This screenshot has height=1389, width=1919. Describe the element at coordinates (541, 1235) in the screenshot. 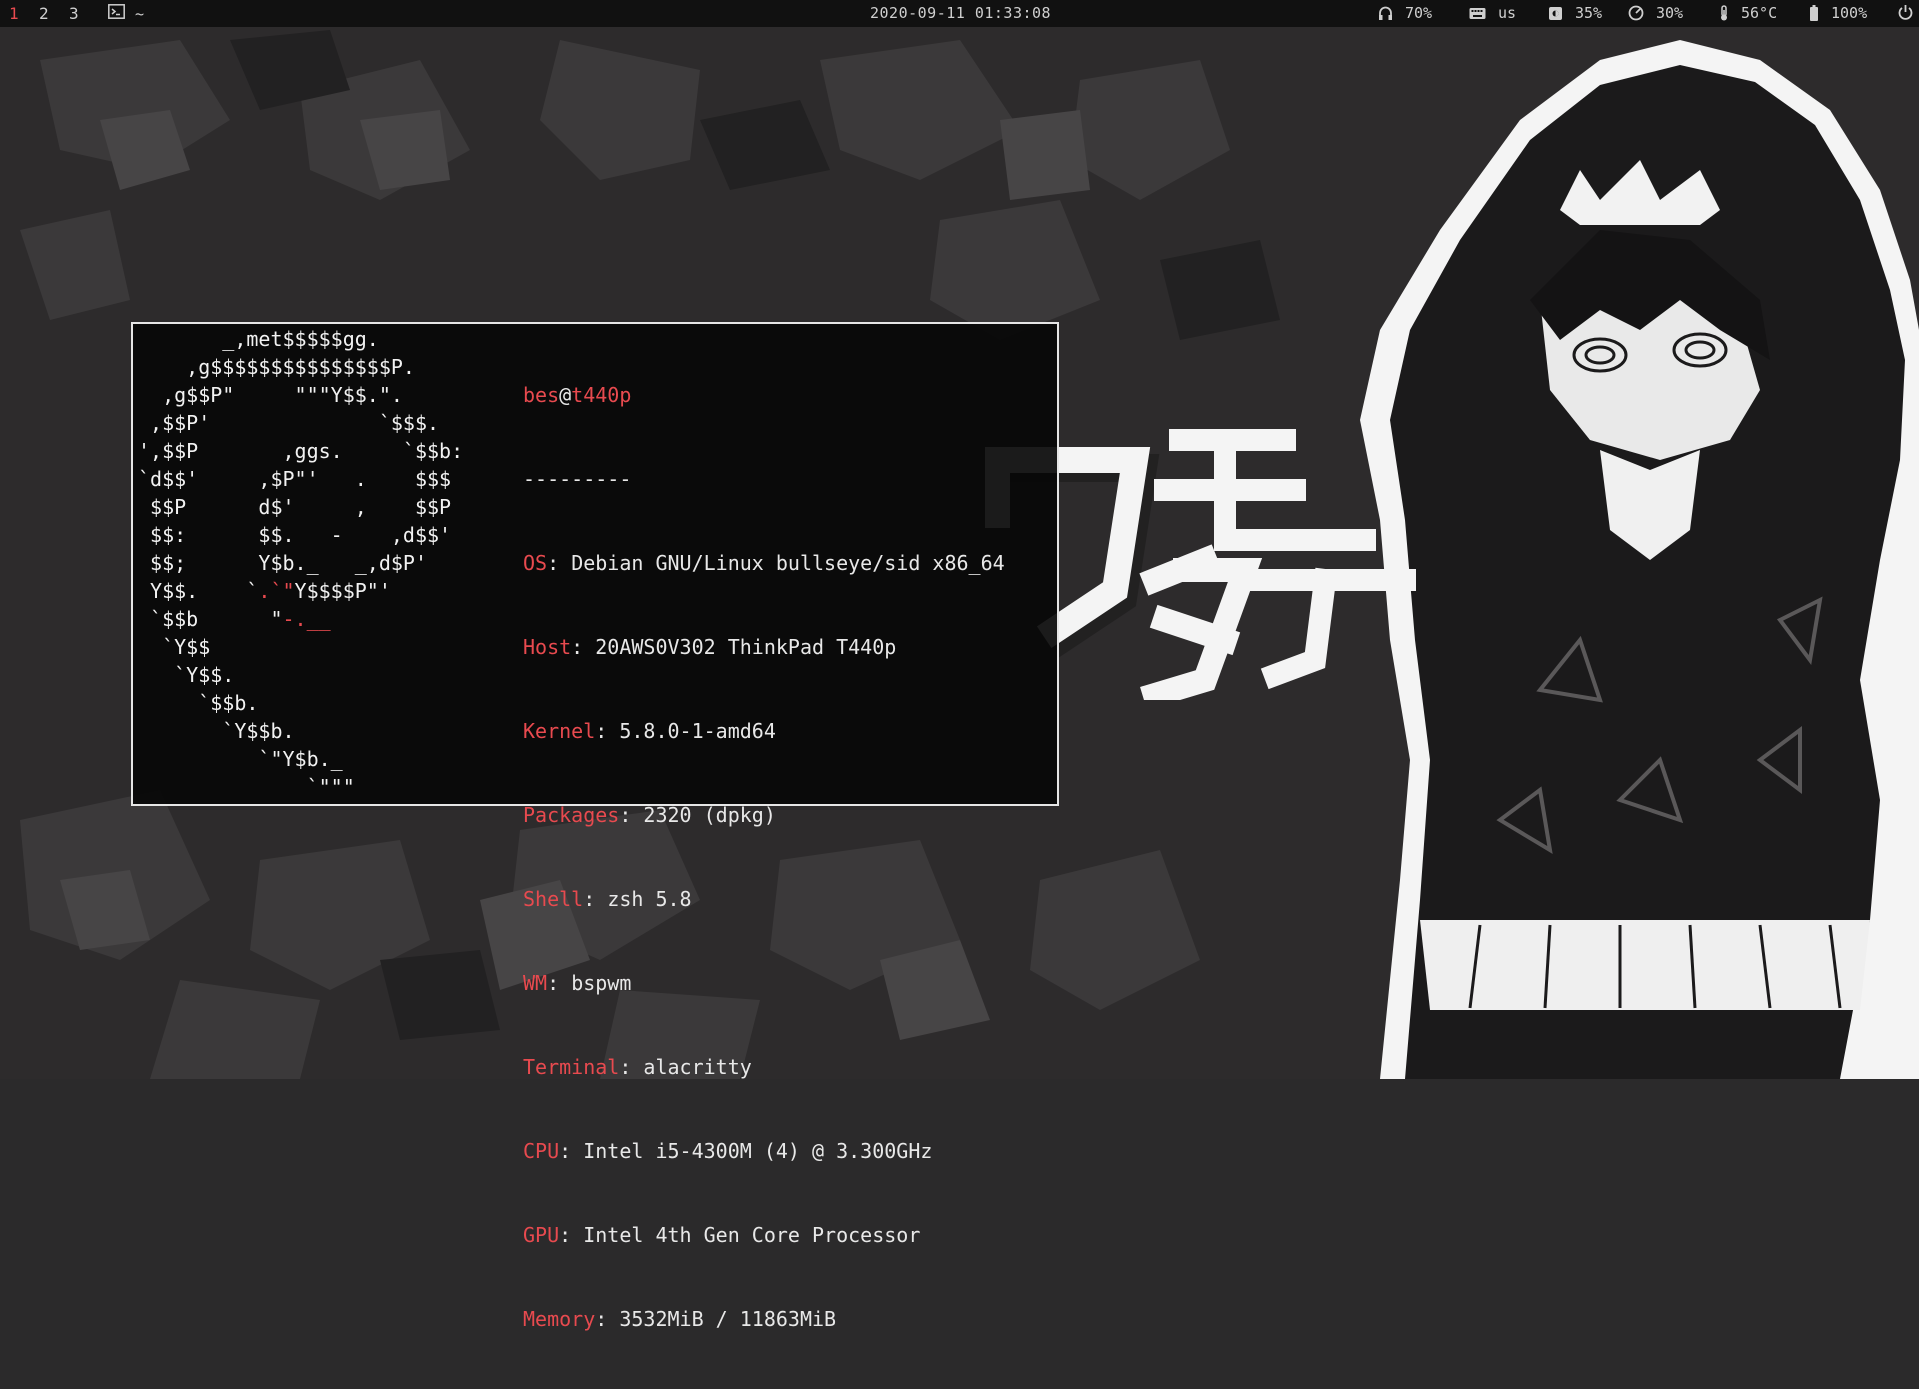

I see `info-key: GPU` at that location.